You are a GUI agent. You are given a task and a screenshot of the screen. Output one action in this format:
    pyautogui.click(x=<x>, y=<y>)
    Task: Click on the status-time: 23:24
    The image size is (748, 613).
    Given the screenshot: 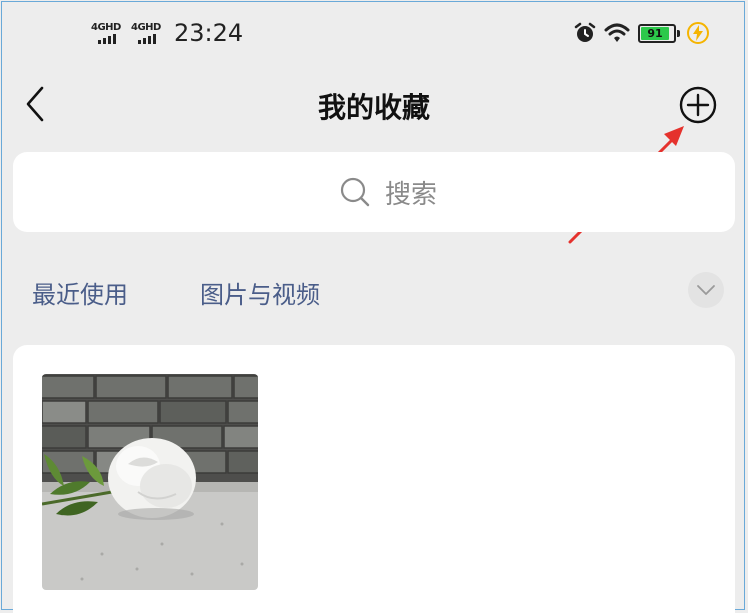 What is the action you would take?
    pyautogui.click(x=209, y=33)
    